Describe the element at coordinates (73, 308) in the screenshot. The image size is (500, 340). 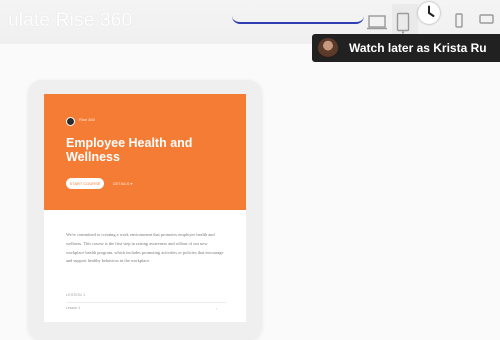
I see `lesson-list-item: Lesson 1` at that location.